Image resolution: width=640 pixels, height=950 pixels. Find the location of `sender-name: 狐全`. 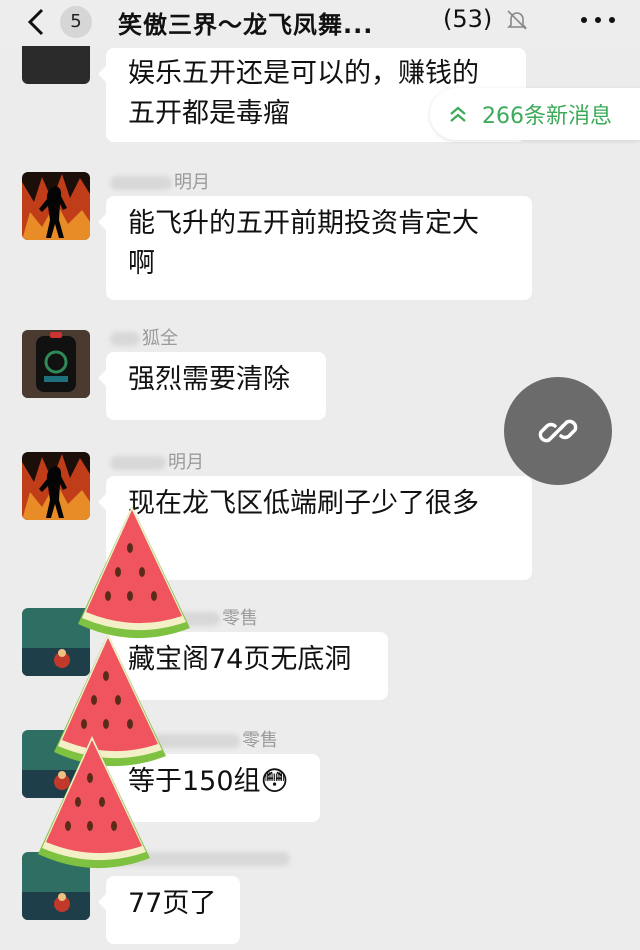

sender-name: 狐全 is located at coordinates (144, 337).